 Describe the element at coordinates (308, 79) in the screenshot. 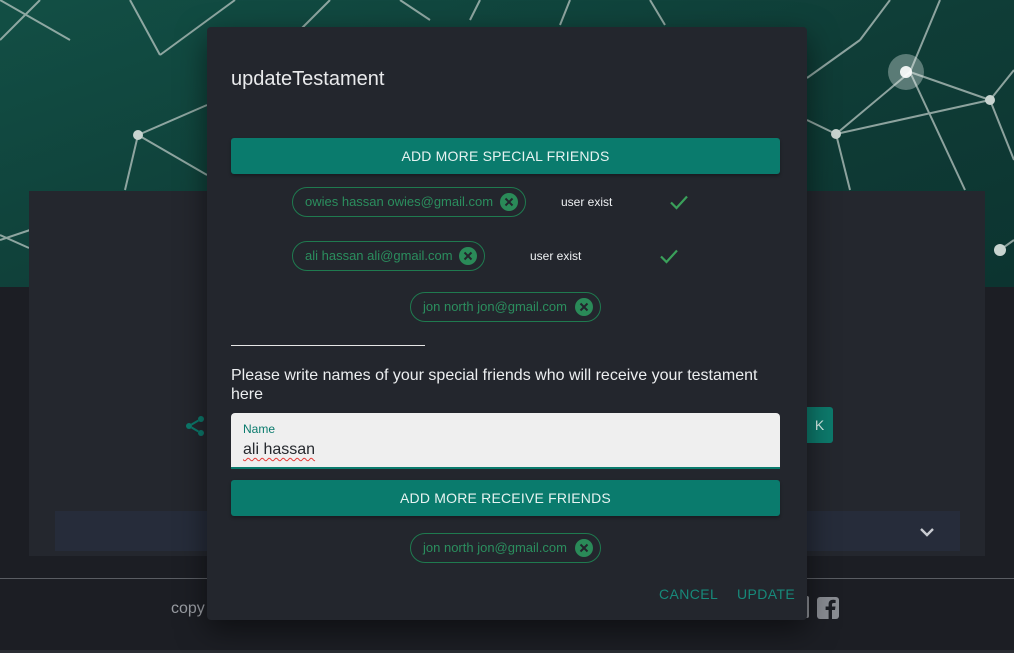

I see `dialog-title: updateTestament` at that location.